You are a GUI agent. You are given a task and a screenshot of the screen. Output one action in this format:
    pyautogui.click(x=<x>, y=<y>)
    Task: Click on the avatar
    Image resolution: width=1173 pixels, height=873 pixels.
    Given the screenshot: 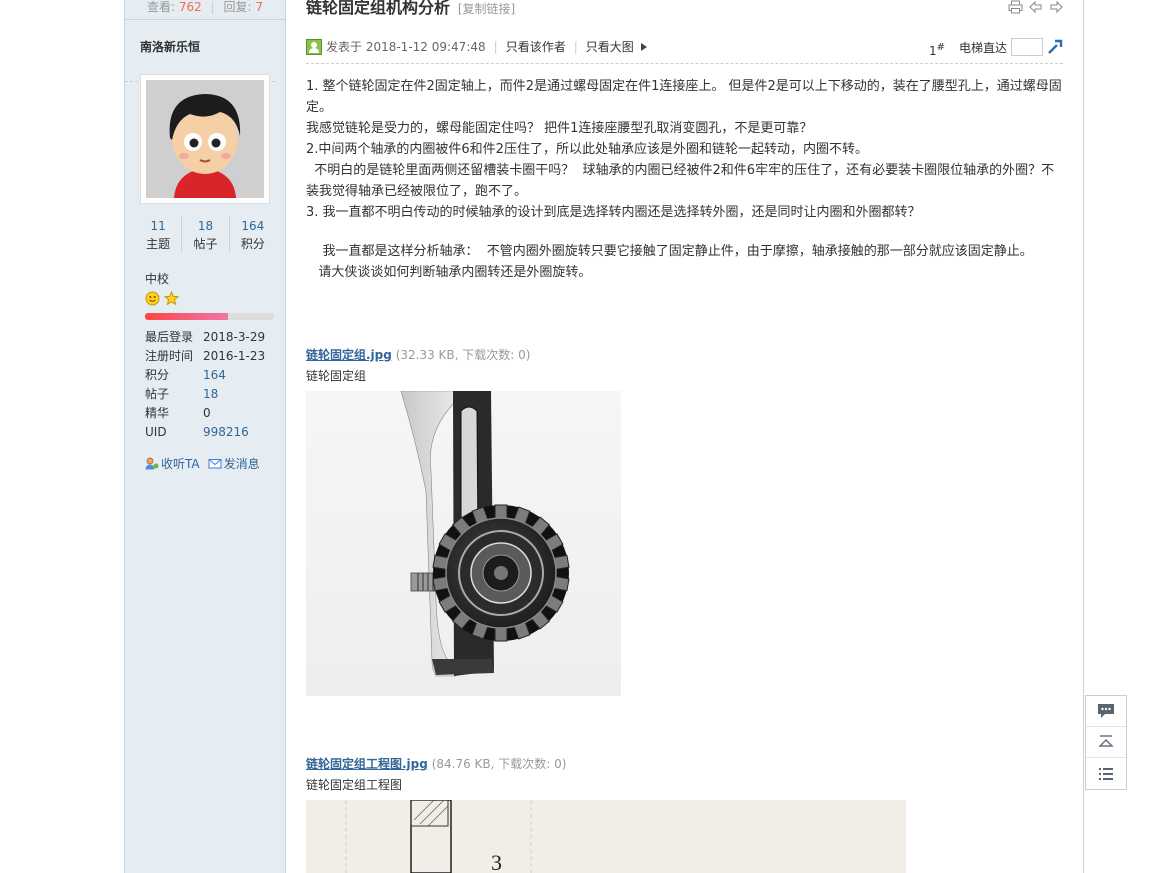 What is the action you would take?
    pyautogui.click(x=205, y=139)
    